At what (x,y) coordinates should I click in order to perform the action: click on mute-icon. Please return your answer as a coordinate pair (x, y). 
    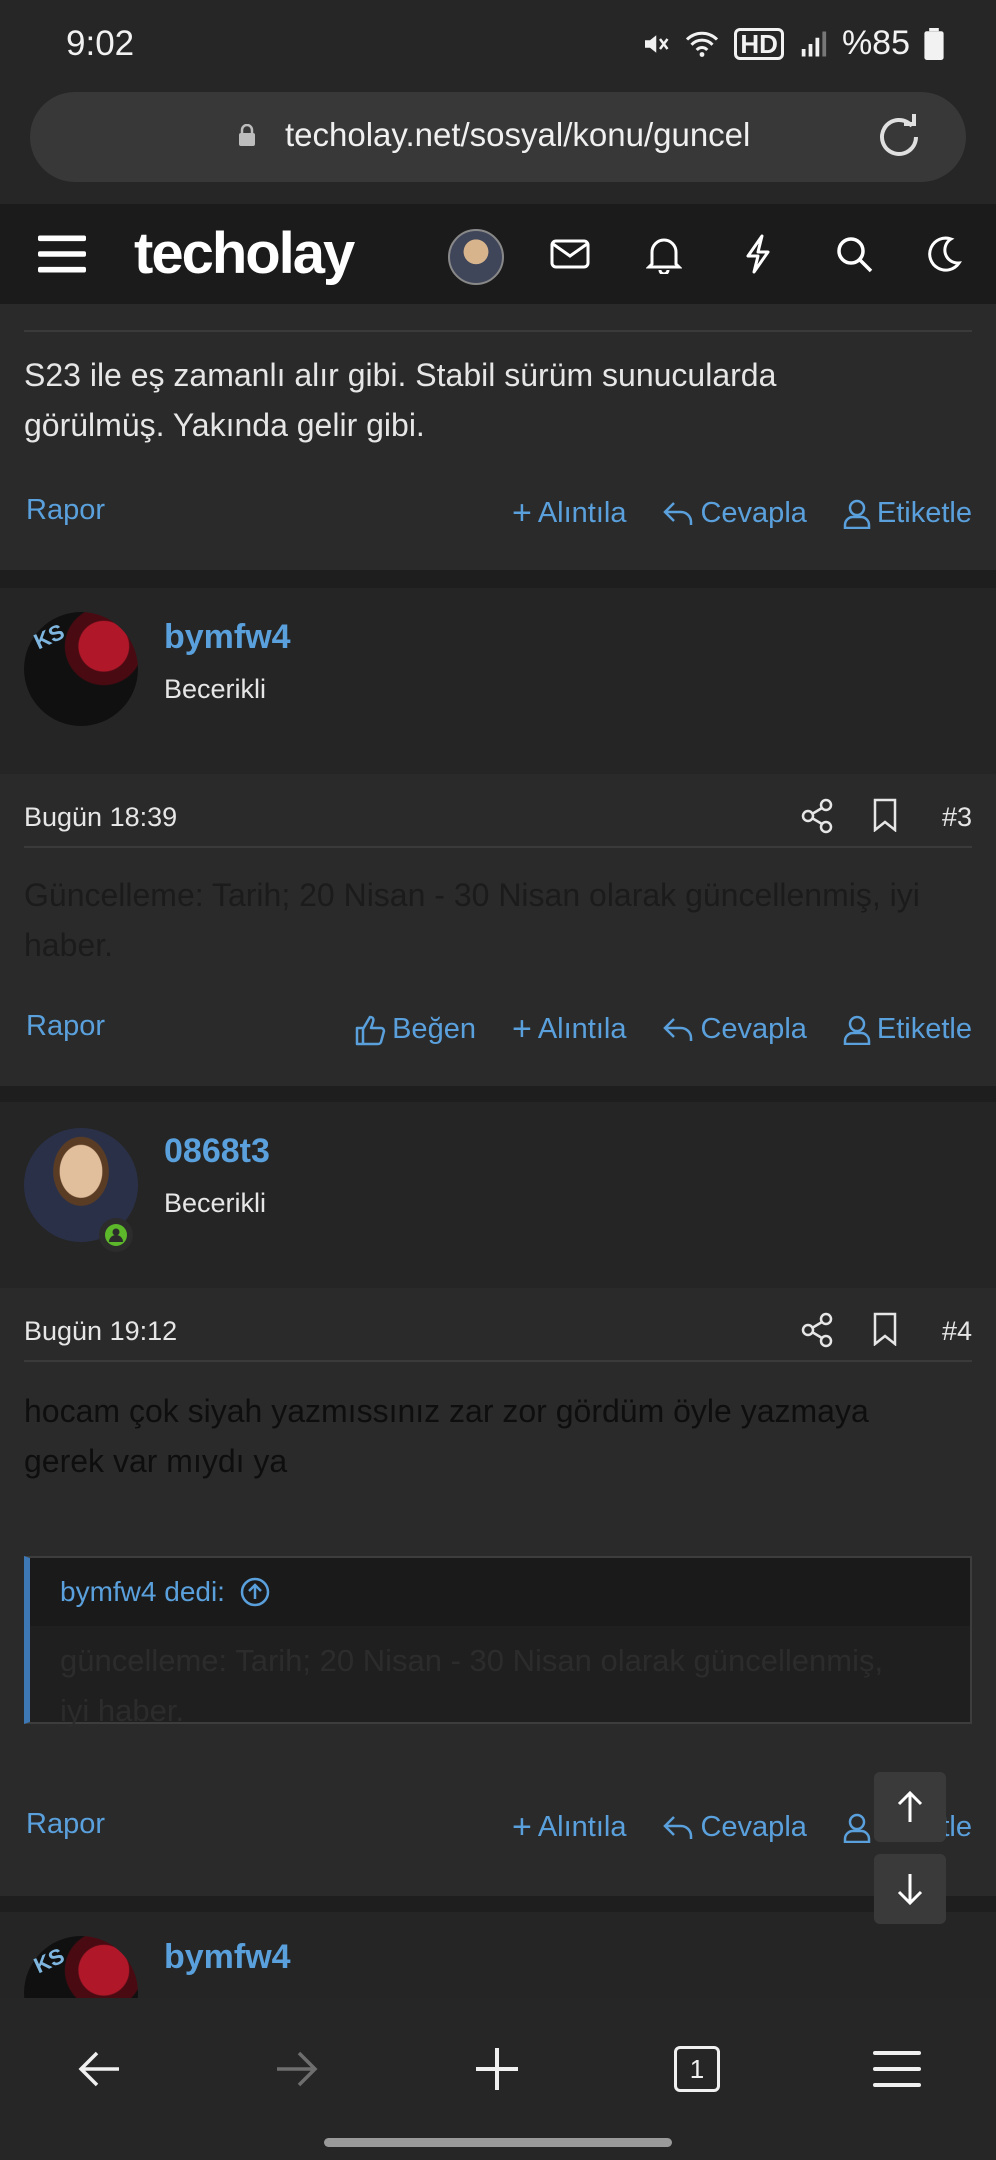
    Looking at the image, I should click on (657, 43).